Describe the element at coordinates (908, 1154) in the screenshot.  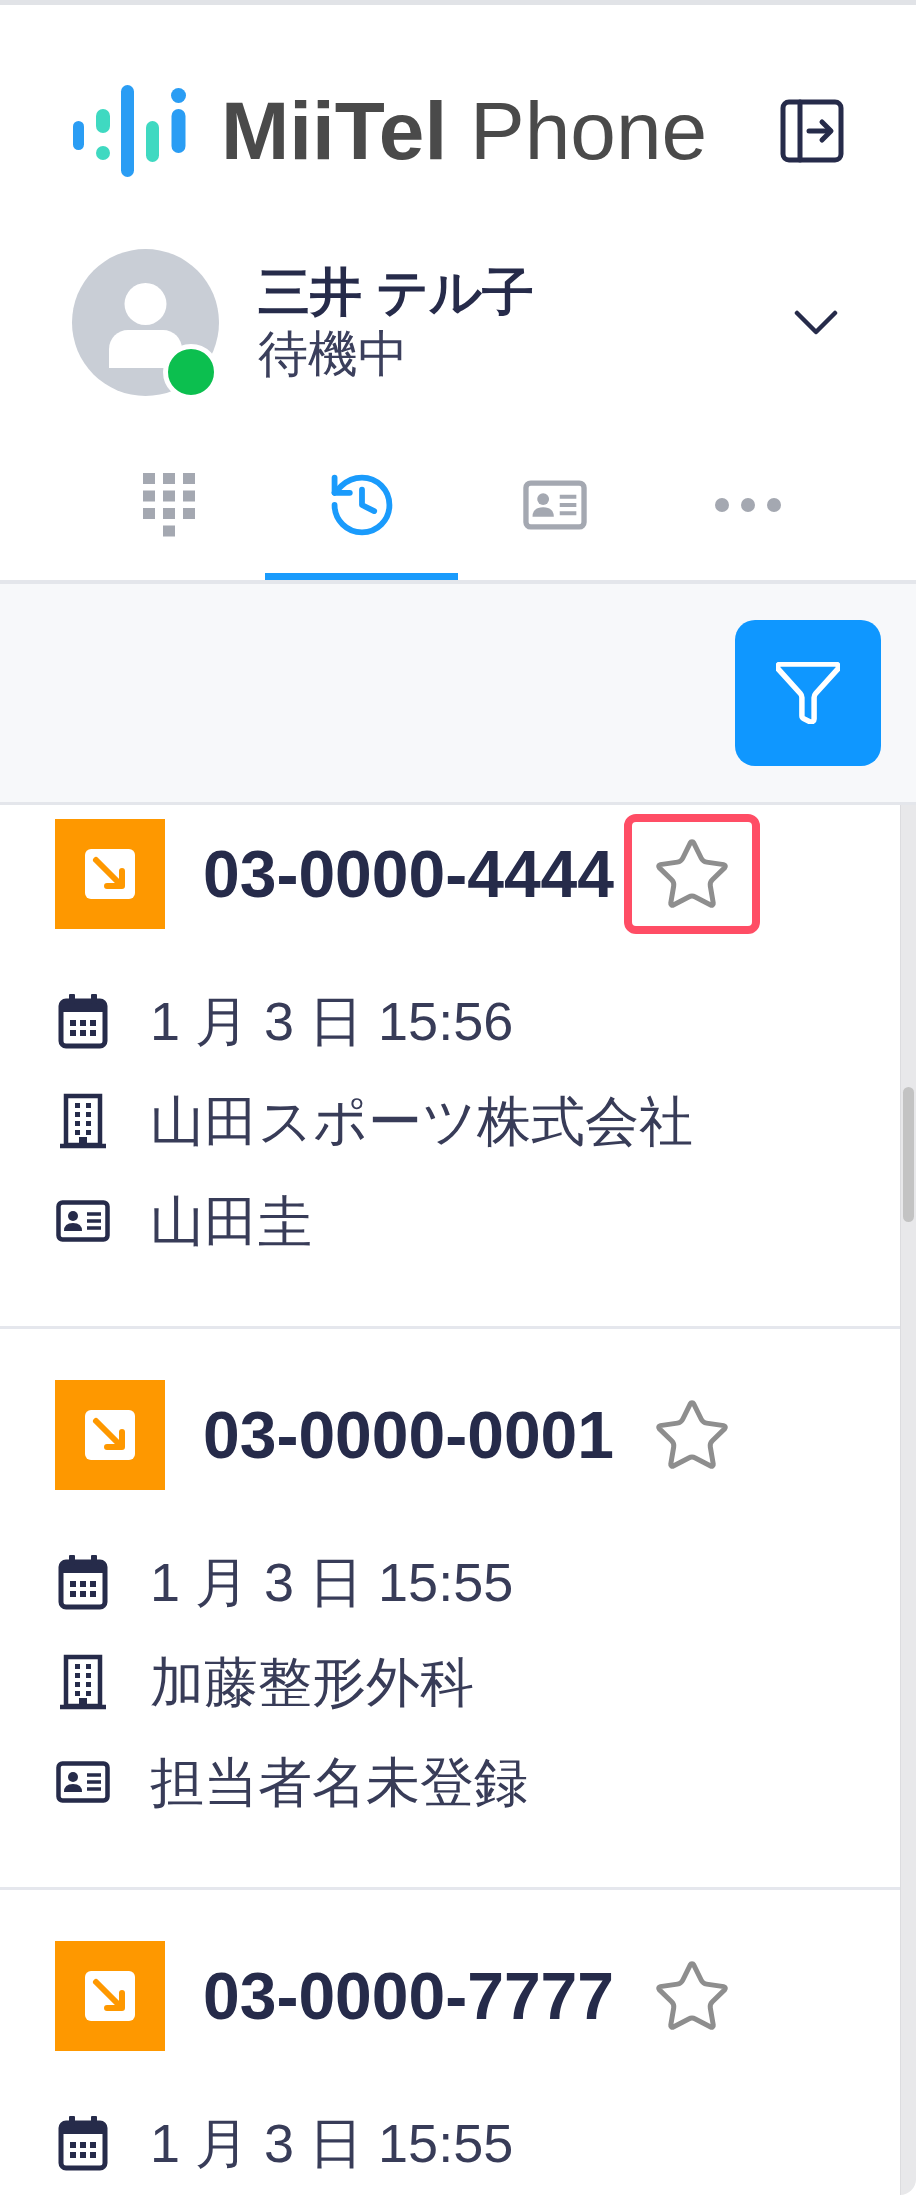
I see `scrollbar-thumb` at that location.